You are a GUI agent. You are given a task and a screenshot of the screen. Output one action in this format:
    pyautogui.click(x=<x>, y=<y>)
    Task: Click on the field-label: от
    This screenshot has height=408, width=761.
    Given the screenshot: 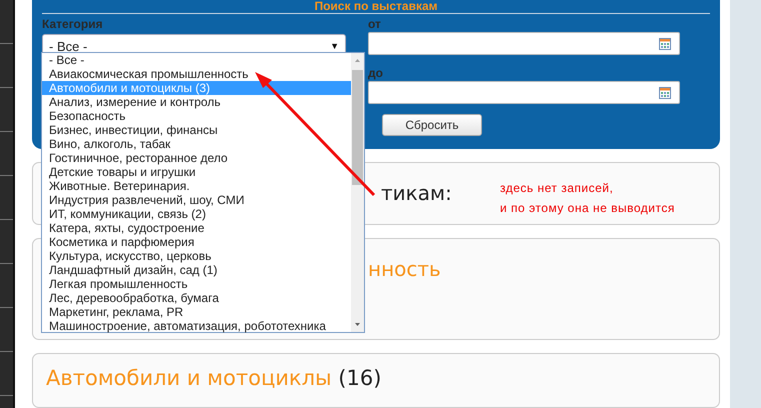 What is the action you would take?
    pyautogui.click(x=375, y=25)
    